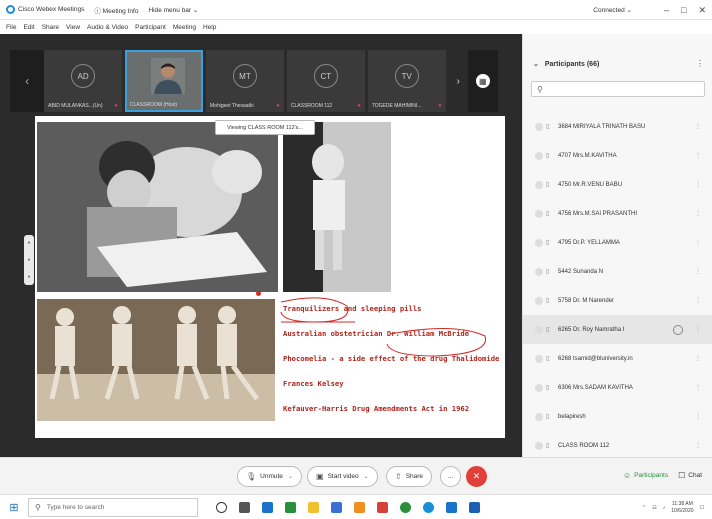  What do you see at coordinates (113, 507) in the screenshot?
I see `taskbar-search-box: ⚲ Type here to search` at bounding box center [113, 507].